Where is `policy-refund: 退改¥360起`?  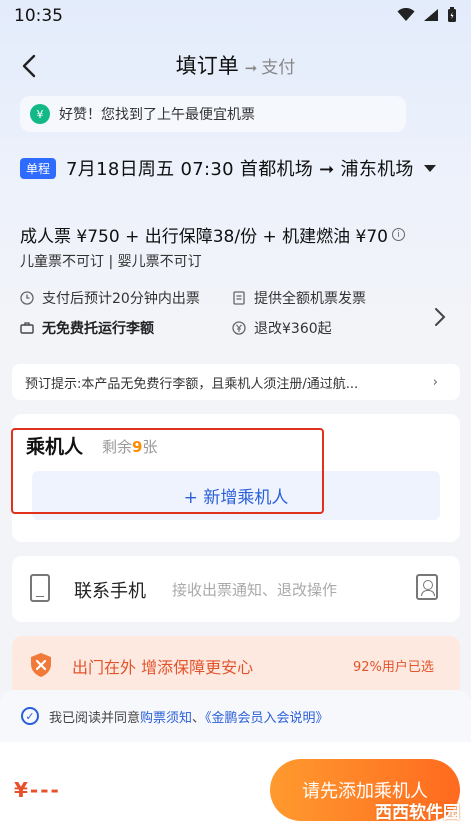 policy-refund: 退改¥360起 is located at coordinates (282, 328).